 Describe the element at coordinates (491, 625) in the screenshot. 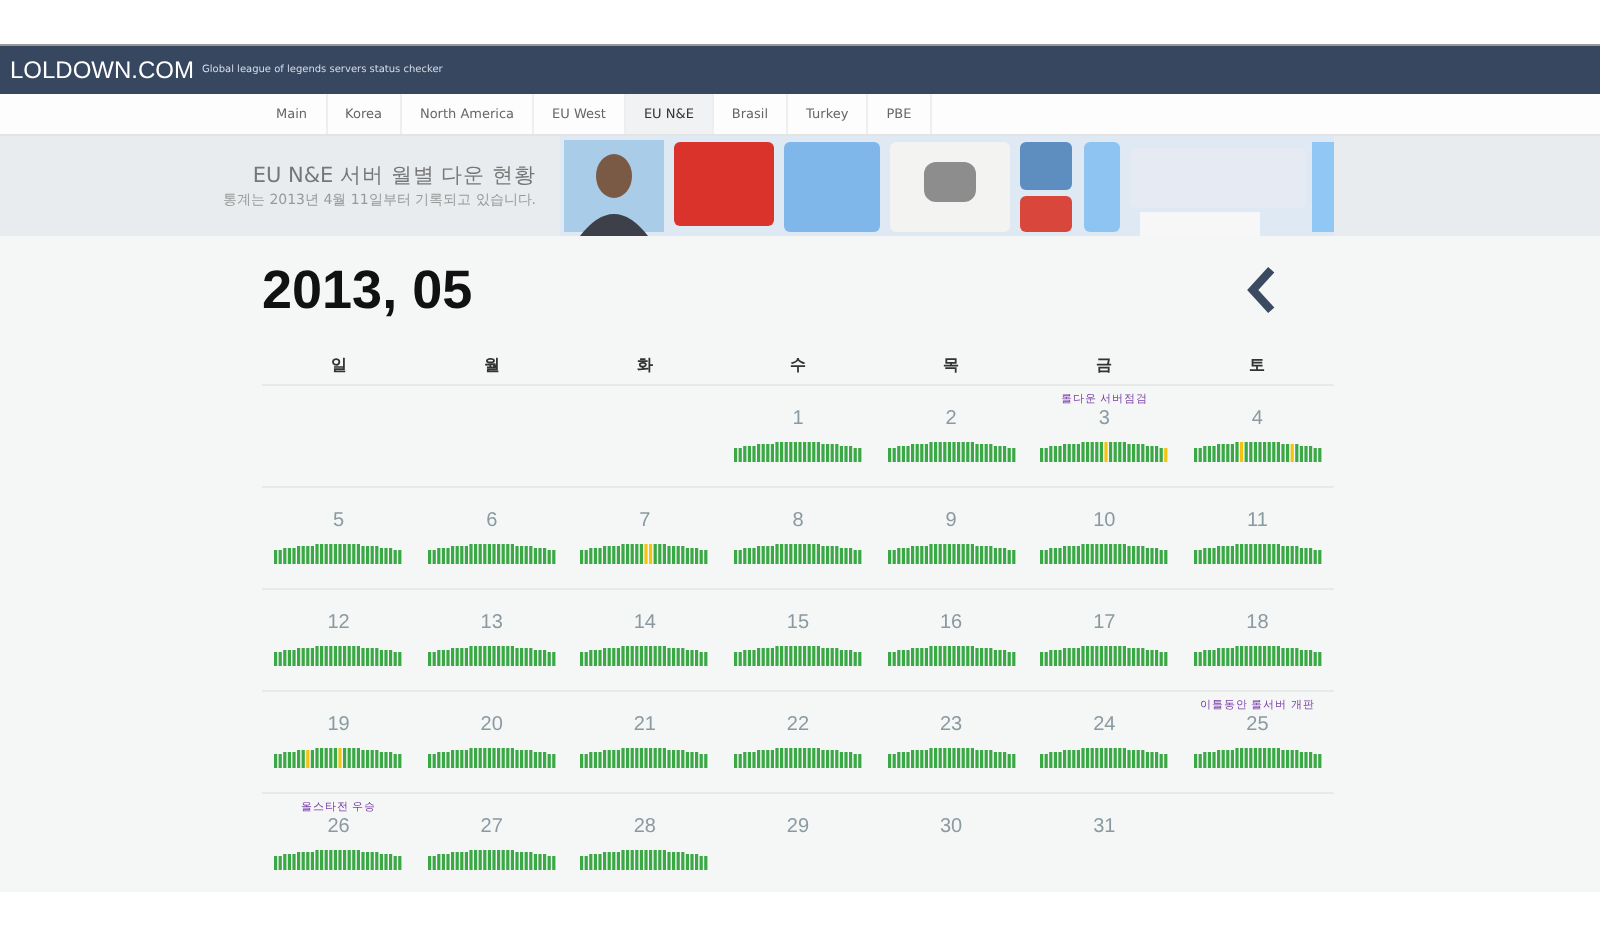

I see `day-number: 13` at that location.